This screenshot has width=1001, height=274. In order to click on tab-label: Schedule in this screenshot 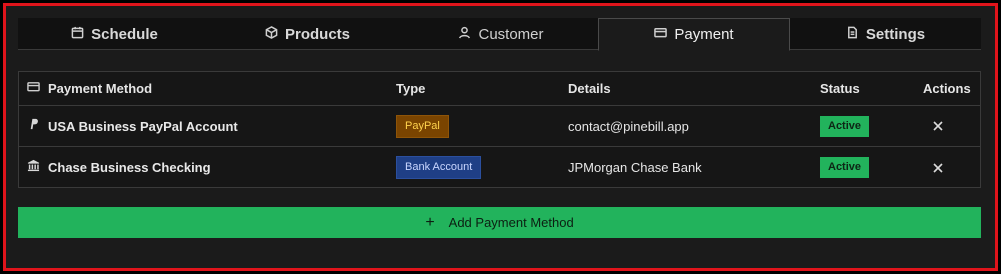, I will do `click(124, 34)`.